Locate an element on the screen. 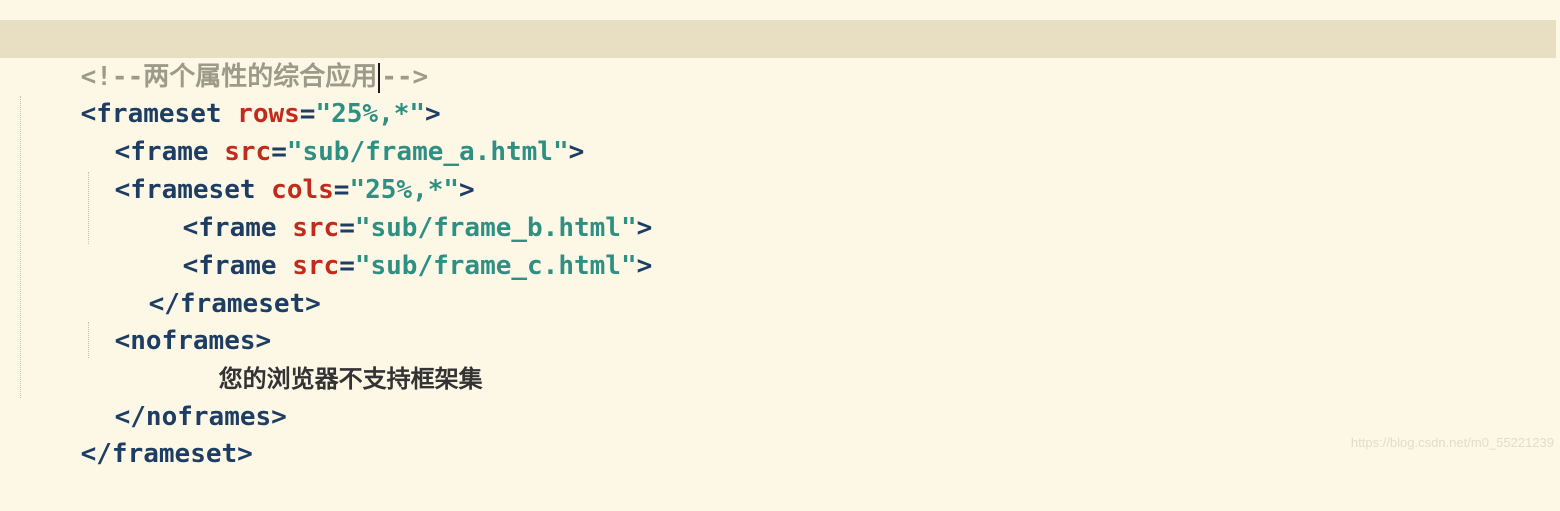  code-line-3: <frame src="sub/frame_a.html"> is located at coordinates (318, 131).